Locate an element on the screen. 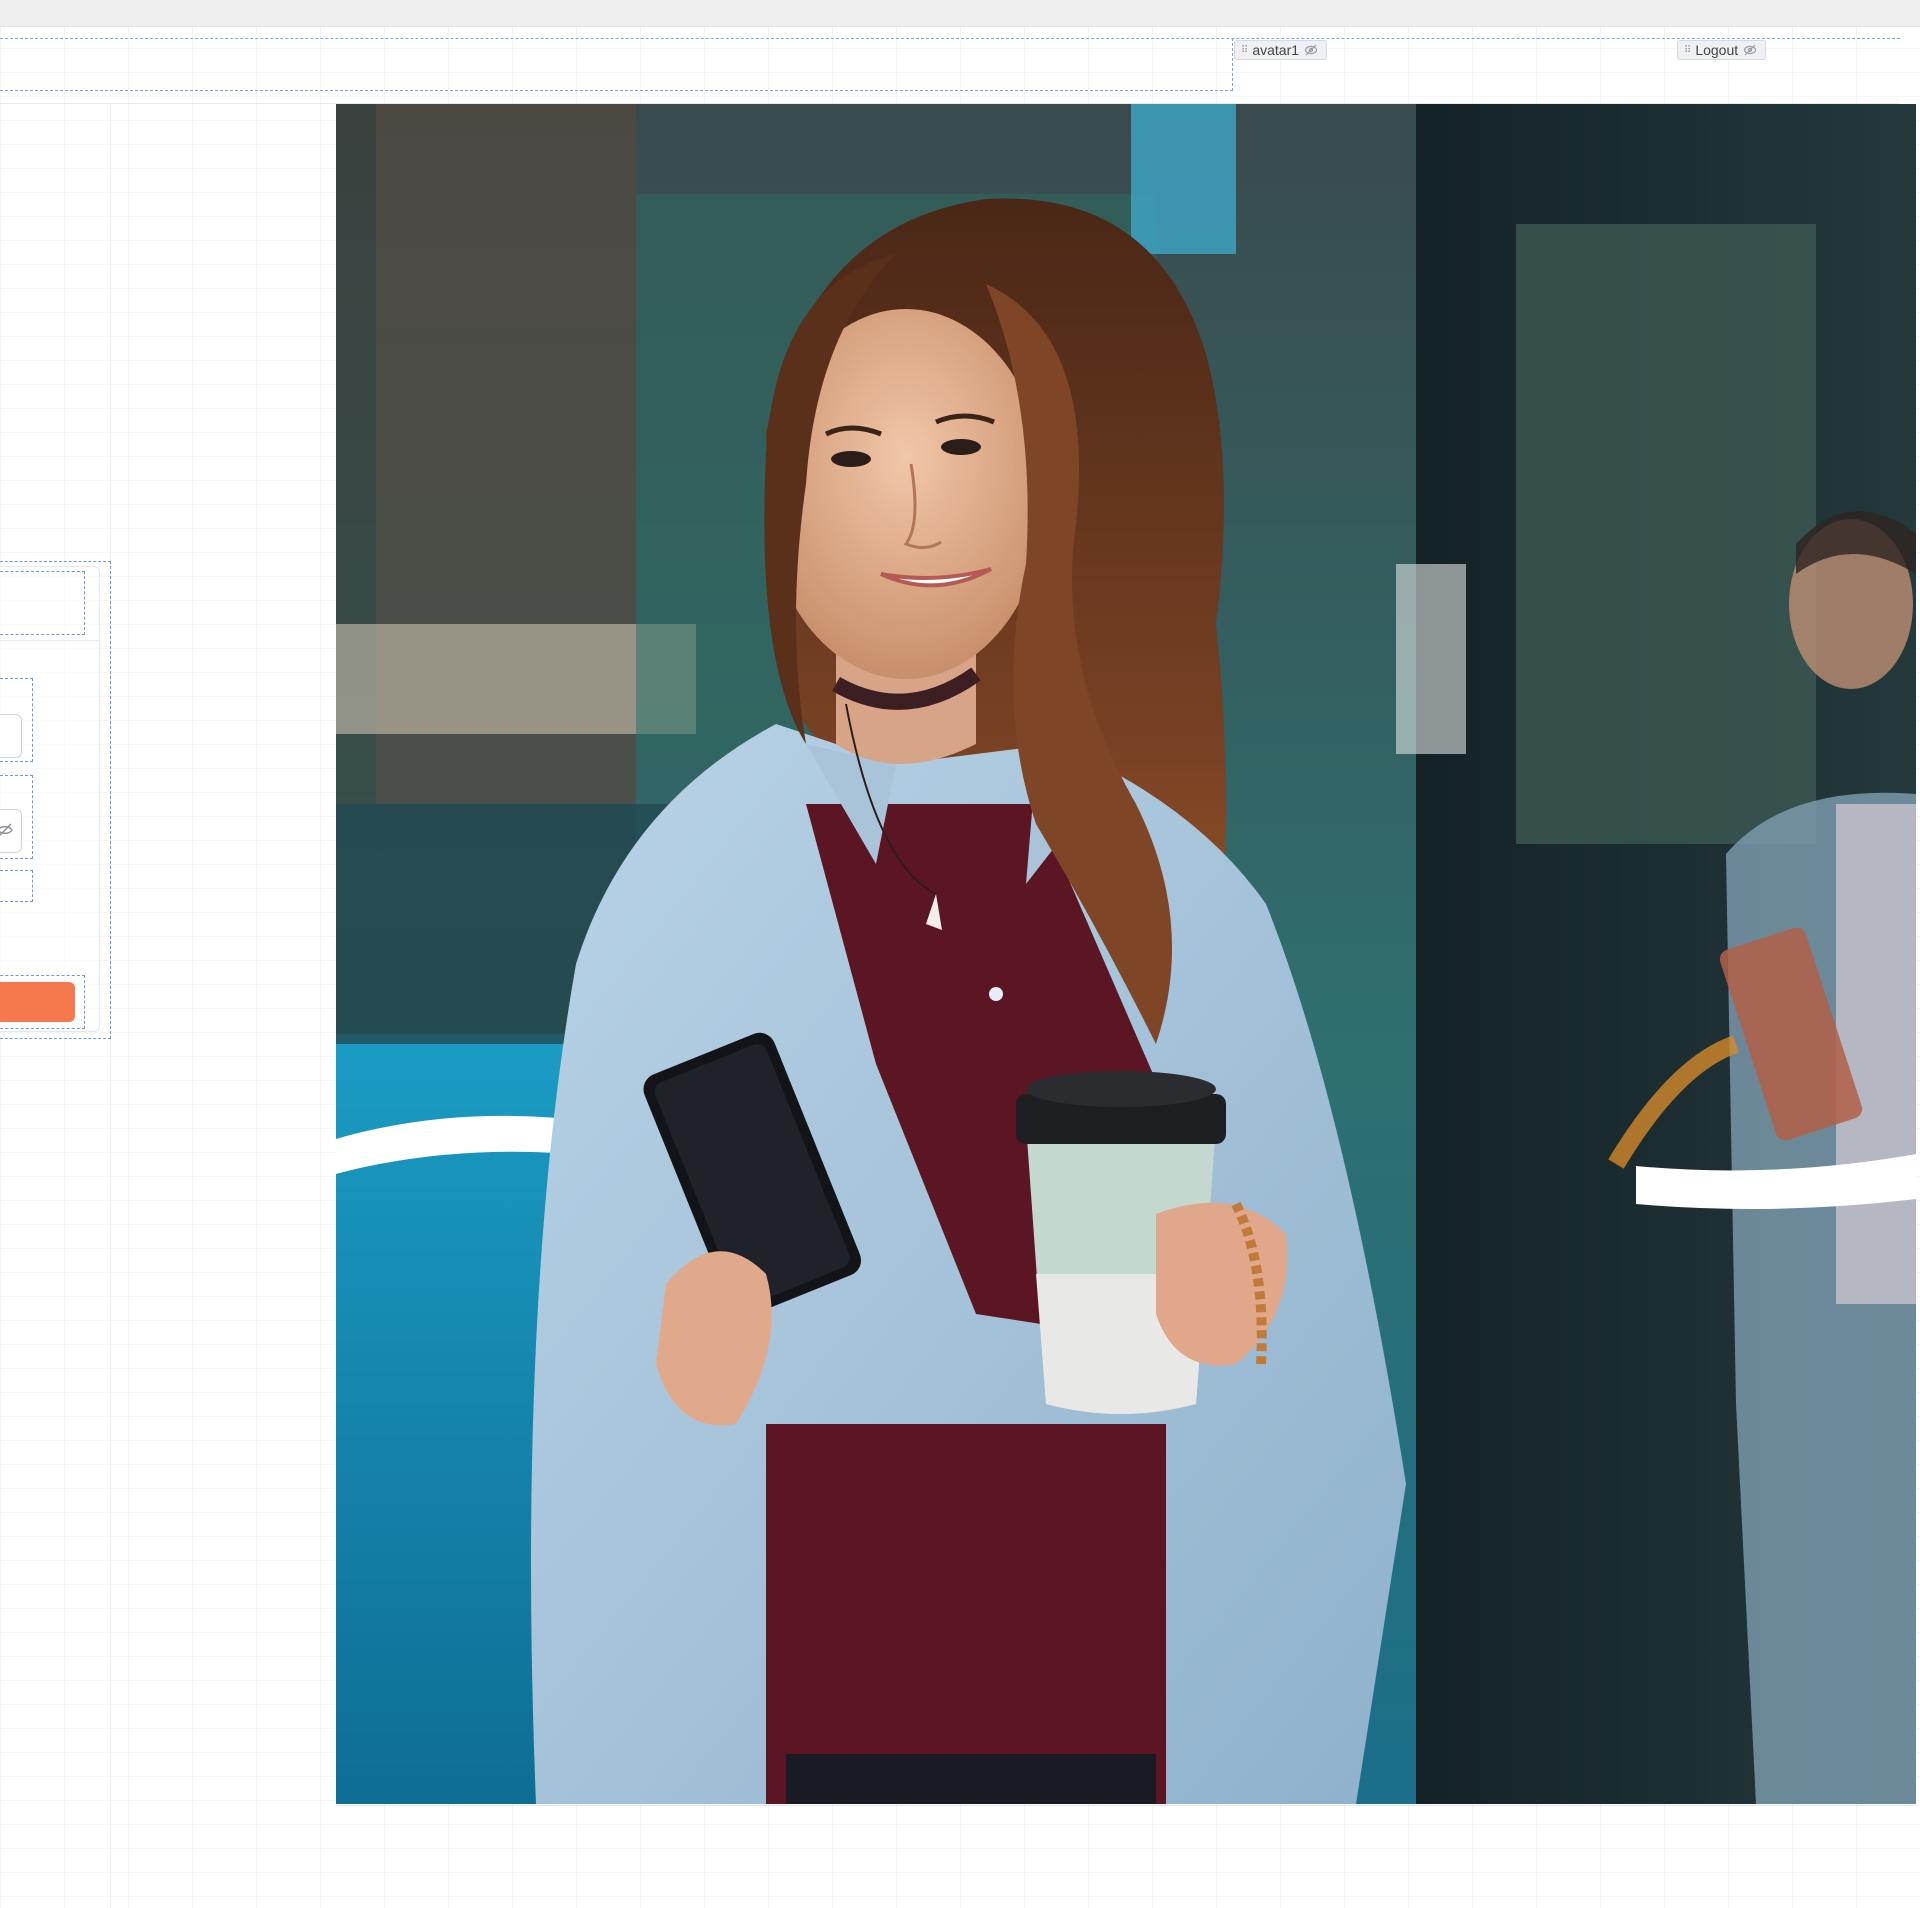 This screenshot has height=1908, width=1920. header-left-container is located at coordinates (616, 64).